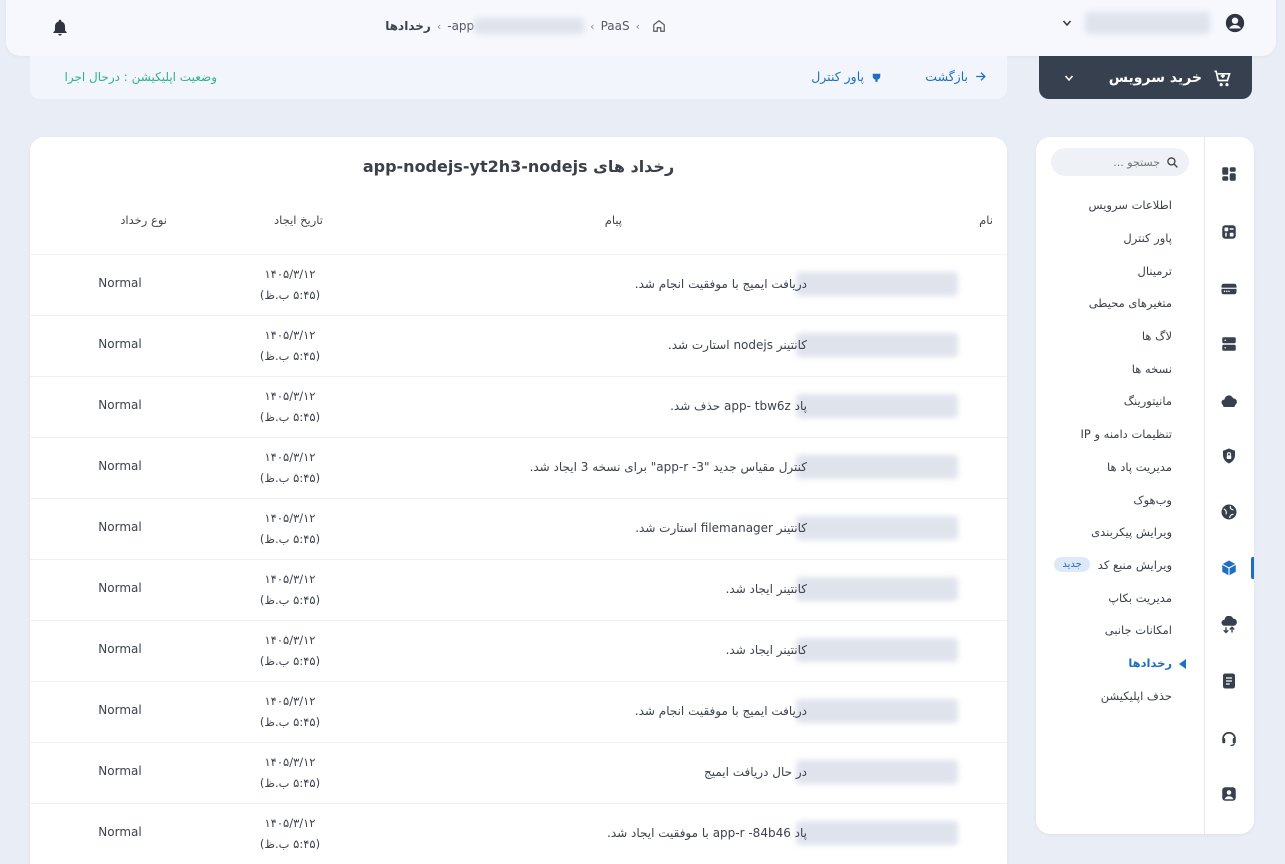  What do you see at coordinates (1229, 344) in the screenshot?
I see `server-icon` at bounding box center [1229, 344].